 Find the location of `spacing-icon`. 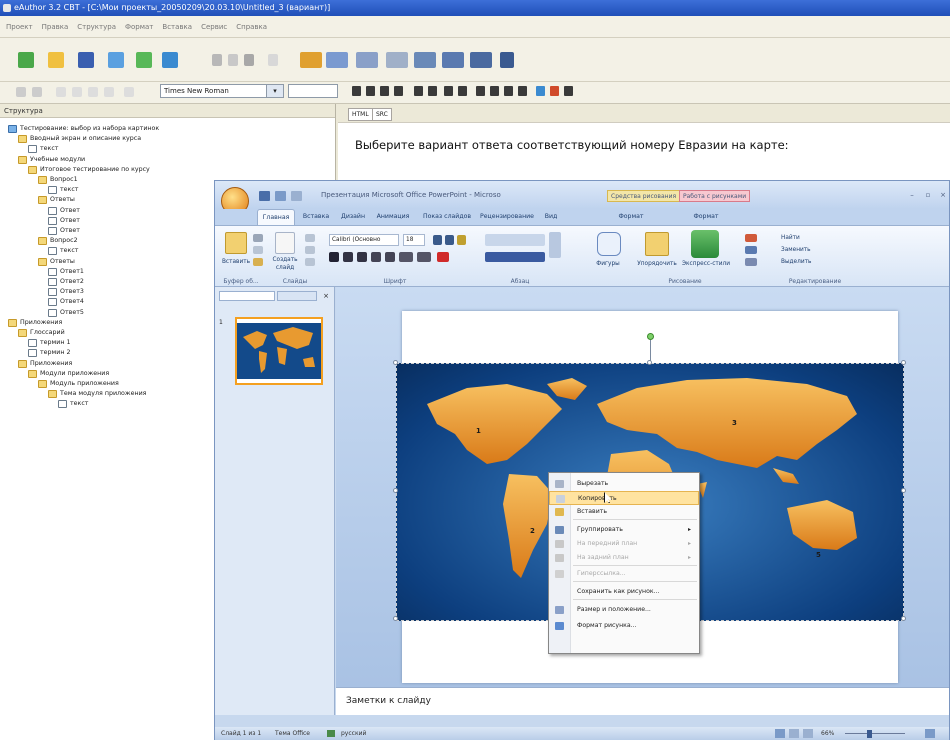

spacing-icon is located at coordinates (406, 257).